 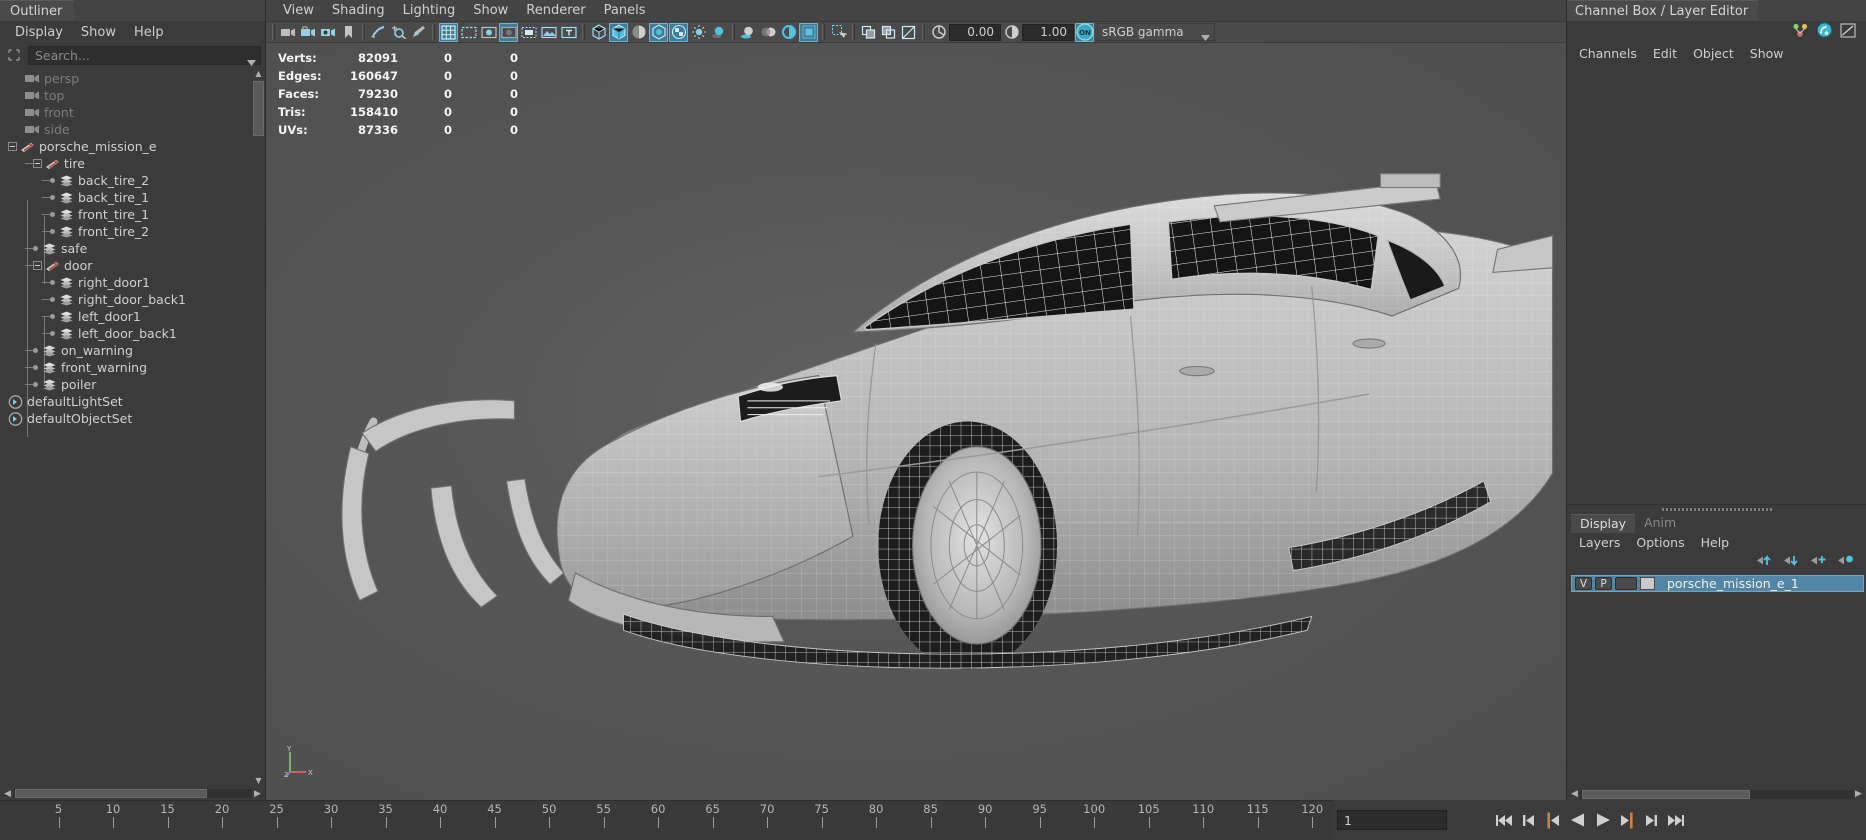 What do you see at coordinates (132, 418) in the screenshot?
I see `outliner-item-defaultObjectSet: defaultObjectSet` at bounding box center [132, 418].